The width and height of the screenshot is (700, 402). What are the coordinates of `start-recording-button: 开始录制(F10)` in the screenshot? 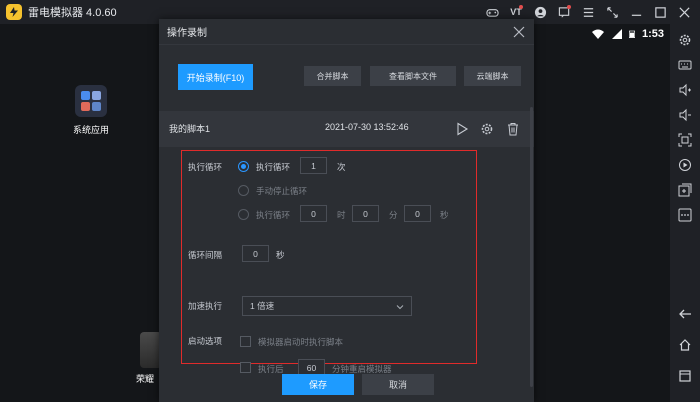 It's located at (215, 77).